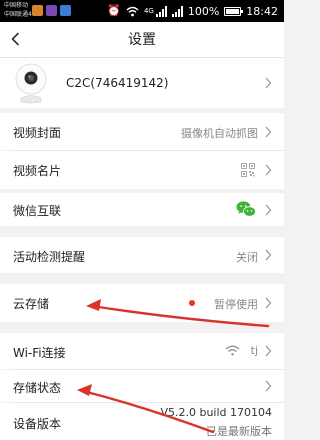 This screenshot has height=440, width=320. What do you see at coordinates (142, 351) in the screenshot?
I see `settings-row-wifi: Wi-Fi连接 tj` at bounding box center [142, 351].